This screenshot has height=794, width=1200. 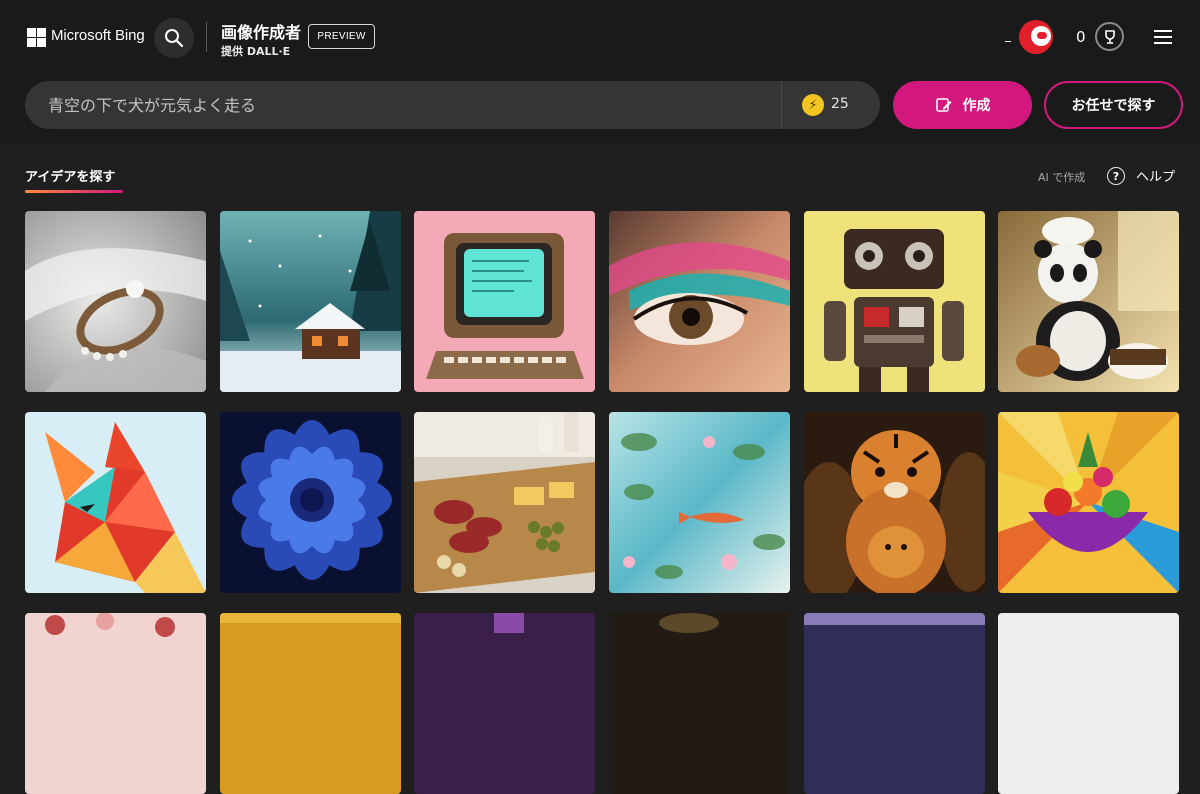 I want to click on prompt-input, so click(x=411, y=105).